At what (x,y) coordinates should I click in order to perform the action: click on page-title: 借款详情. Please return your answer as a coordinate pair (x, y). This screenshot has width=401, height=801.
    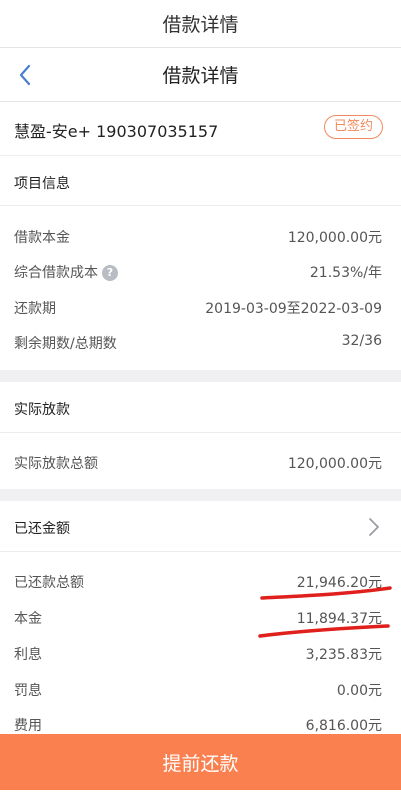
    Looking at the image, I should click on (200, 76).